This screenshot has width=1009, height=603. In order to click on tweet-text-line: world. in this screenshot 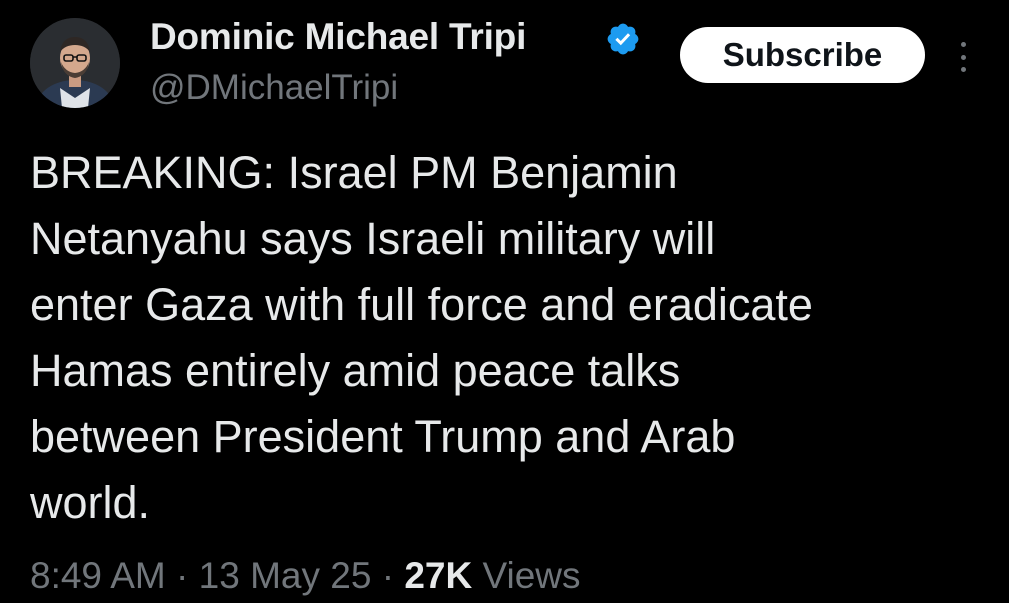, I will do `click(90, 502)`.